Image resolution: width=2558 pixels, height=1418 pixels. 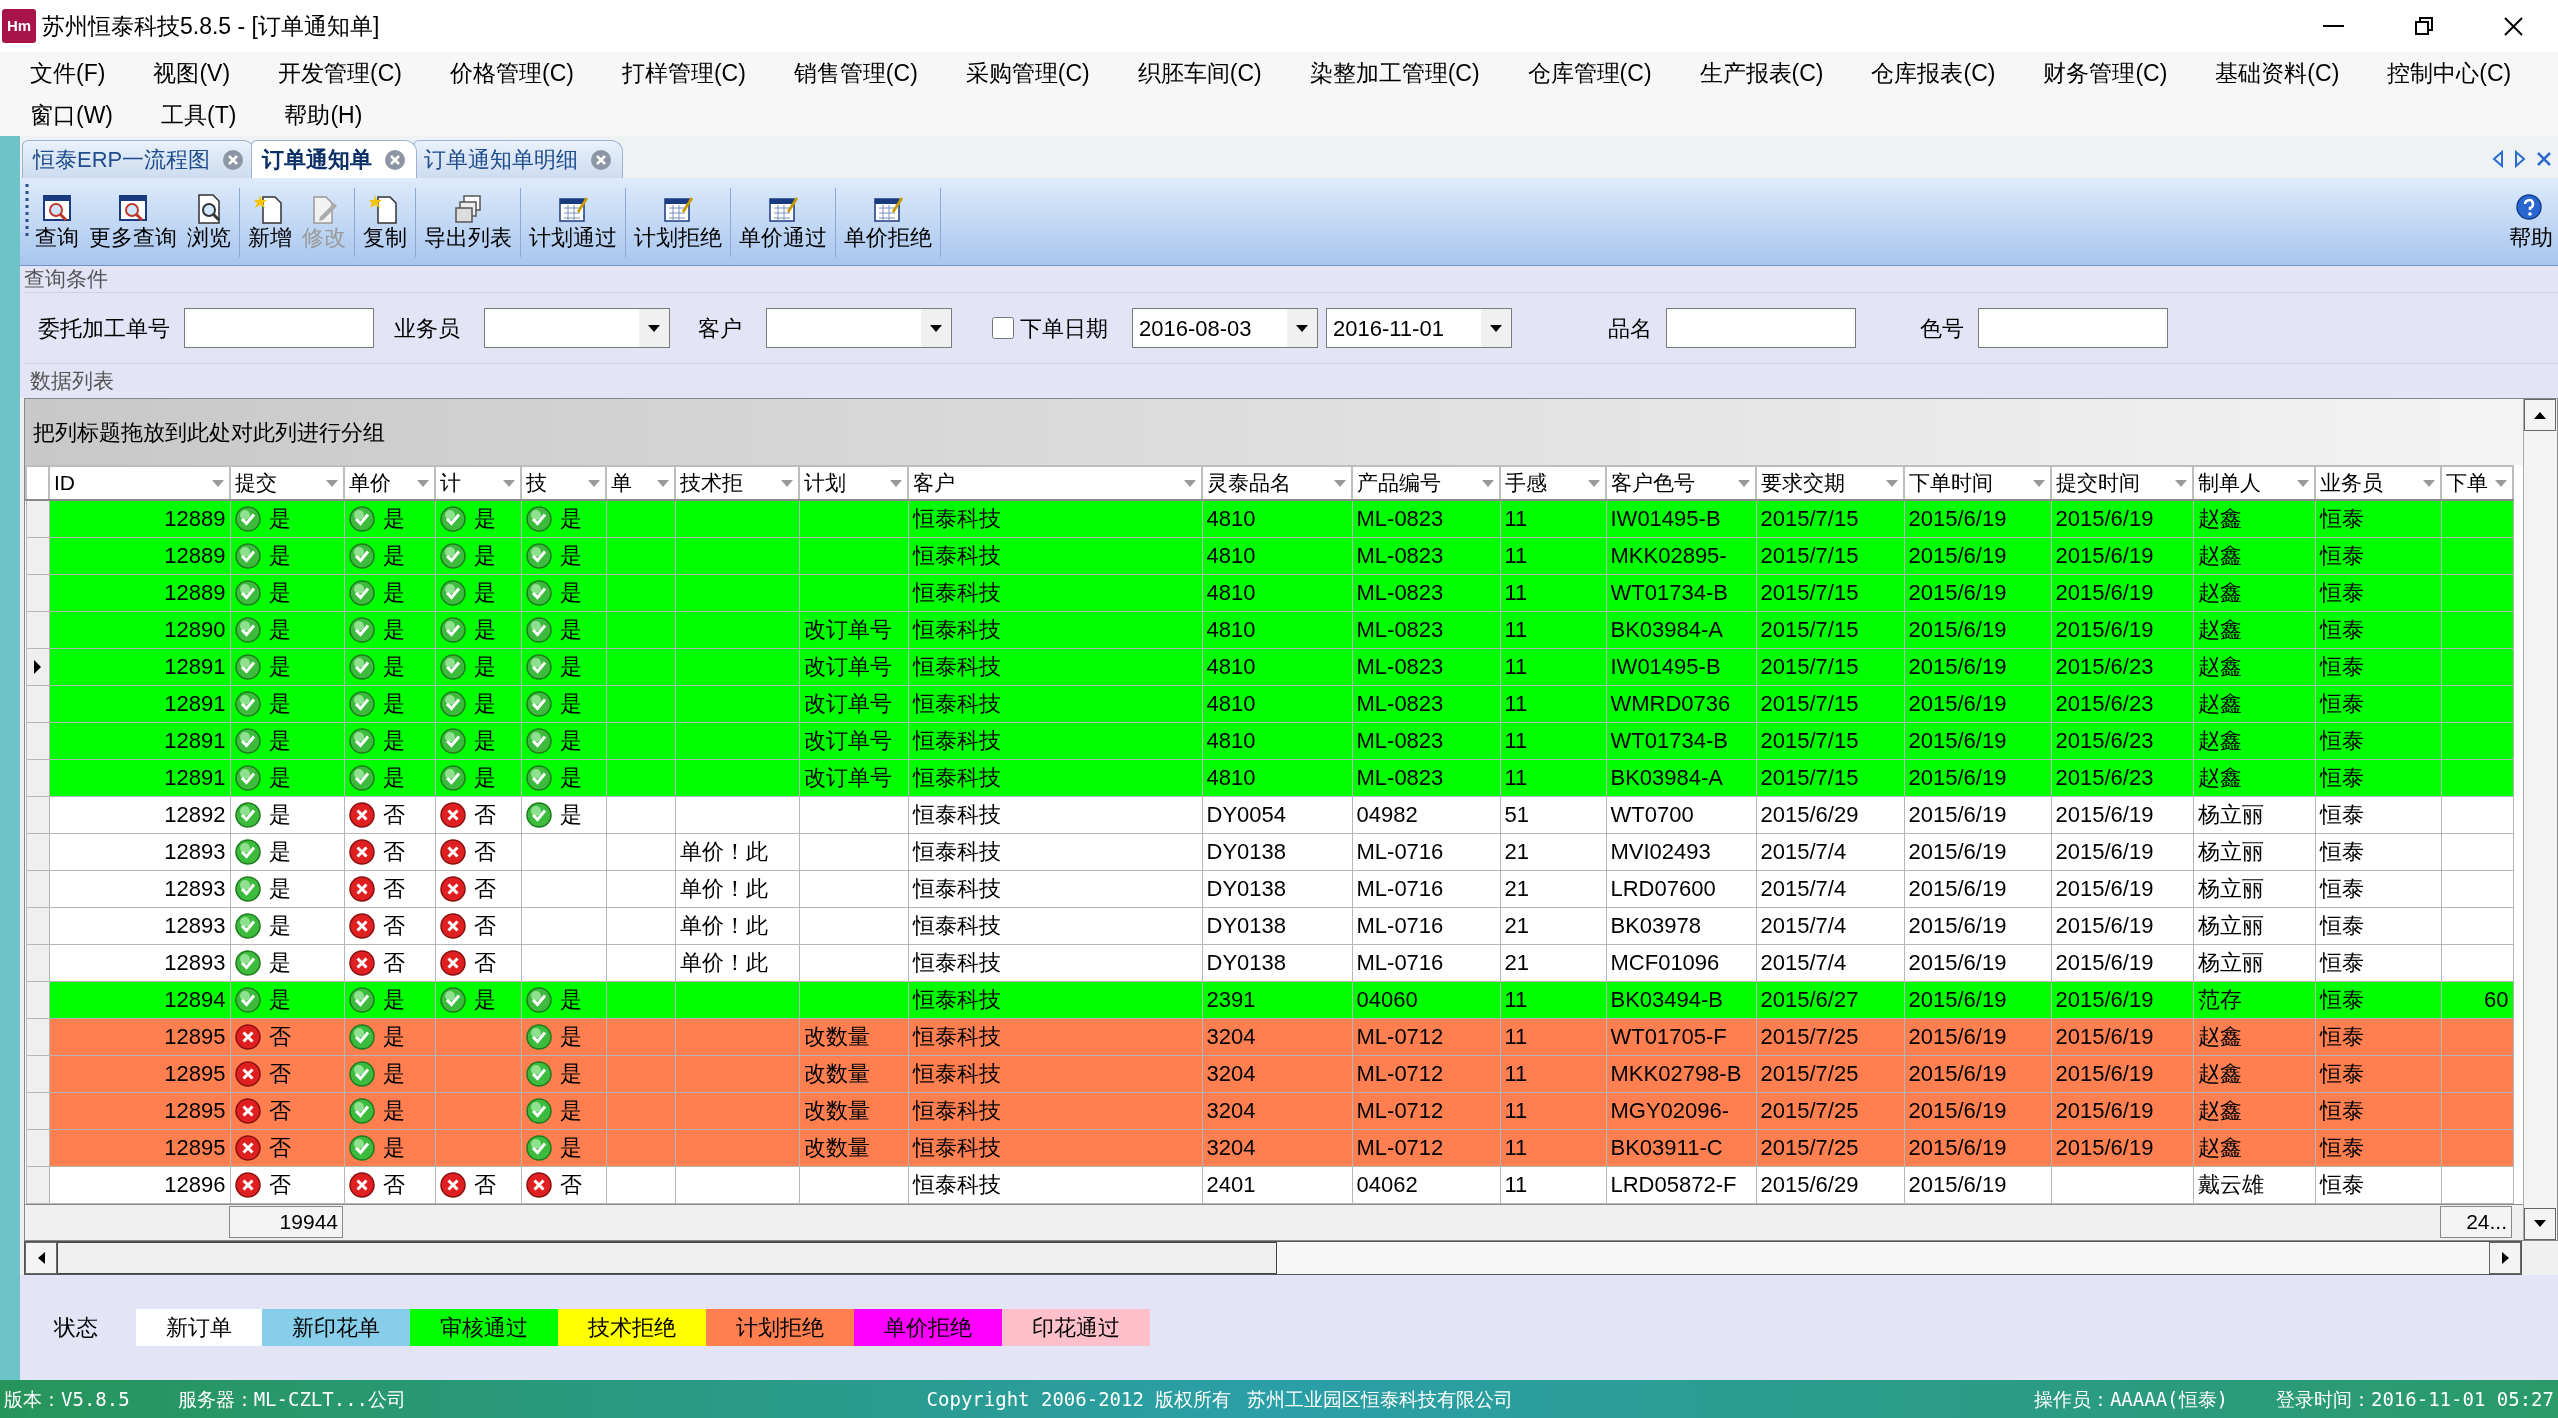 I want to click on column-header: 制单人, so click(x=2254, y=483).